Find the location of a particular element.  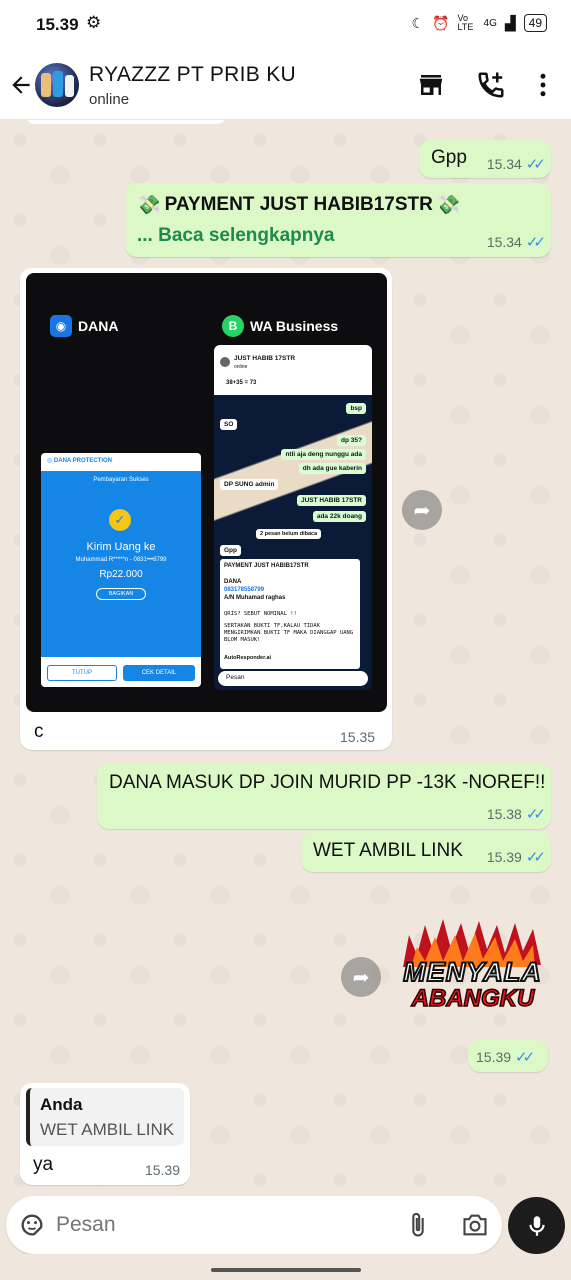

message-outgoing: WET AMBIL LINK 15.39 ✓✓ is located at coordinates (426, 852).